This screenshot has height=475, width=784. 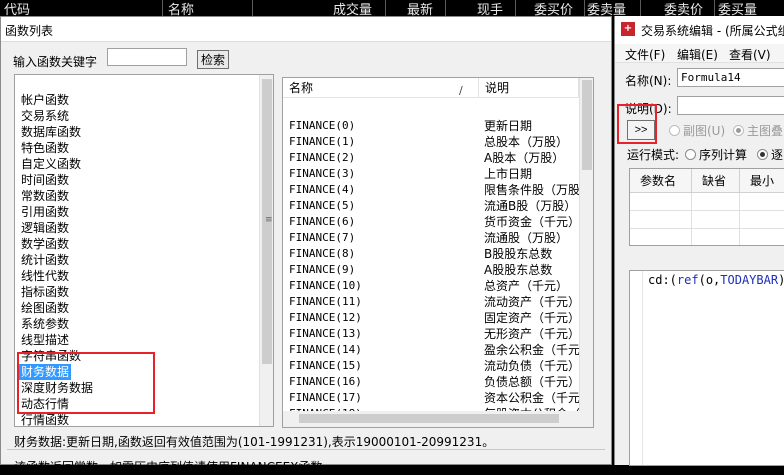 I want to click on menu-edit: 编辑(E), so click(x=697, y=54).